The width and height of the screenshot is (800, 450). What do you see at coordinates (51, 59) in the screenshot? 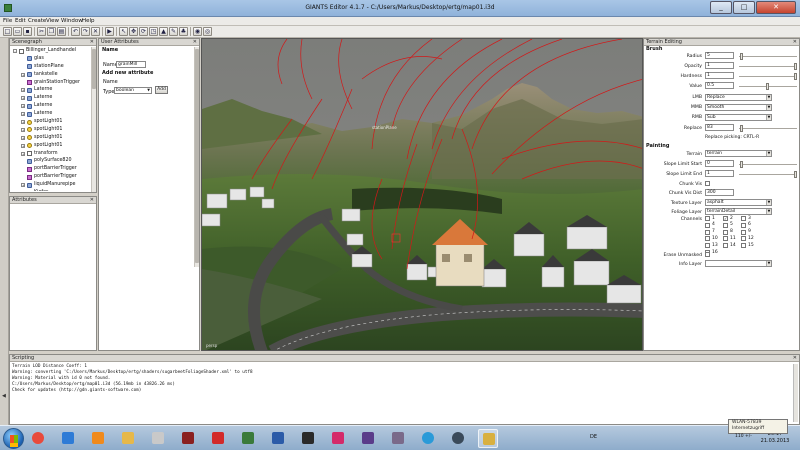
I see `tree-item: glas` at bounding box center [51, 59].